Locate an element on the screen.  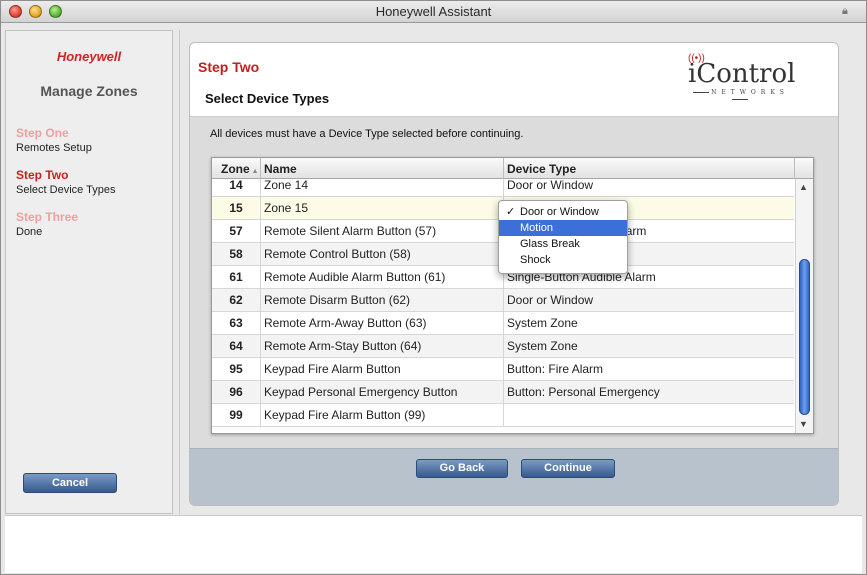
scroll-down-icon: ▼ is located at coordinates (803, 424).